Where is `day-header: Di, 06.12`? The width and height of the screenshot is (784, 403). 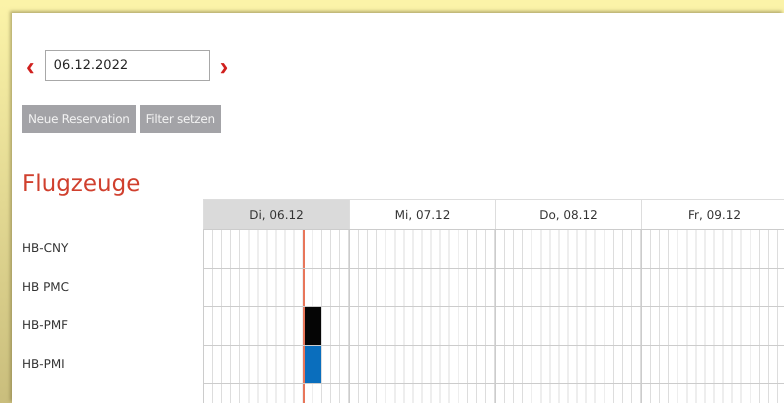
day-header: Di, 06.12 is located at coordinates (276, 214).